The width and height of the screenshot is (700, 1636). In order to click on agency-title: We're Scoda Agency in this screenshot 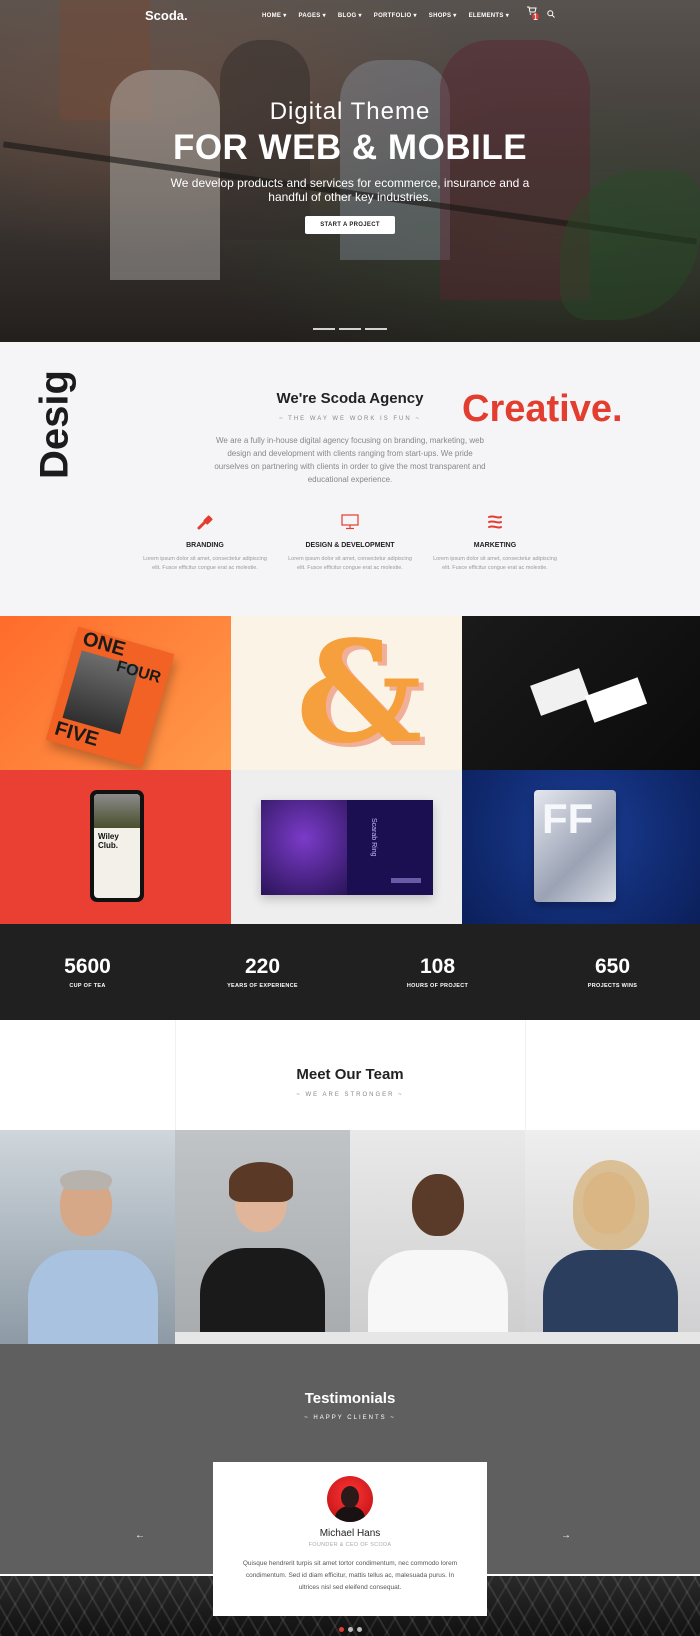, I will do `click(350, 398)`.